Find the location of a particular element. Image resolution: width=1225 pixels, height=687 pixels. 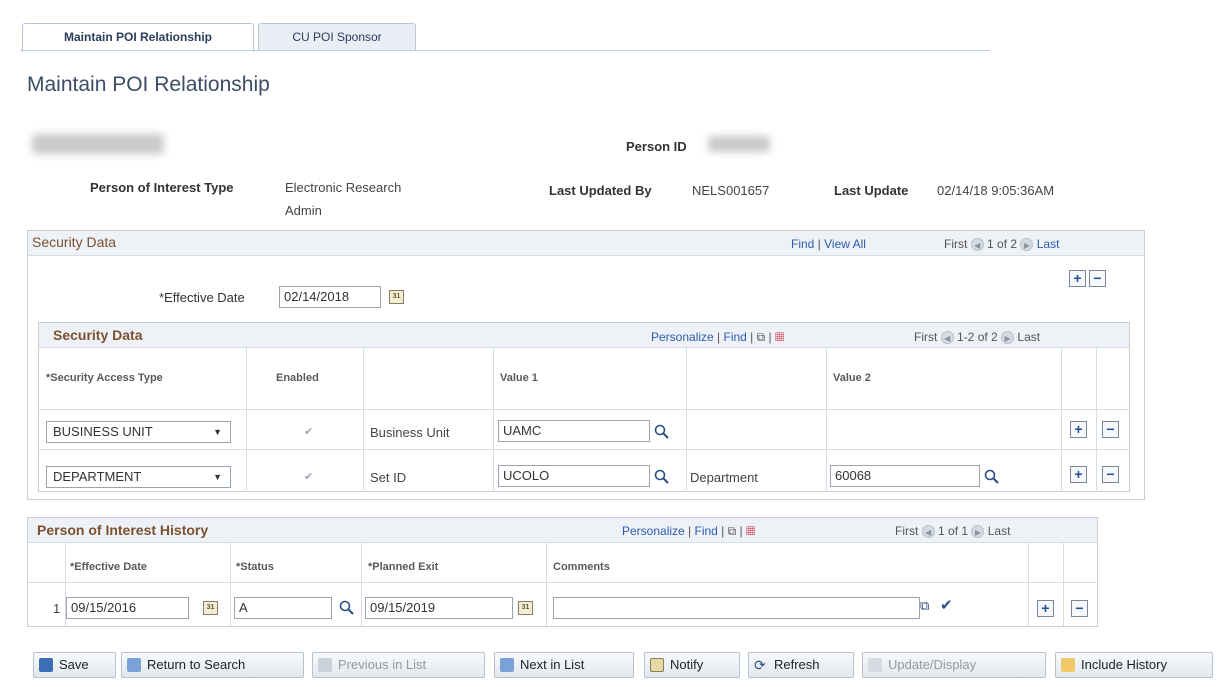

tab-divider is located at coordinates (505, 50).